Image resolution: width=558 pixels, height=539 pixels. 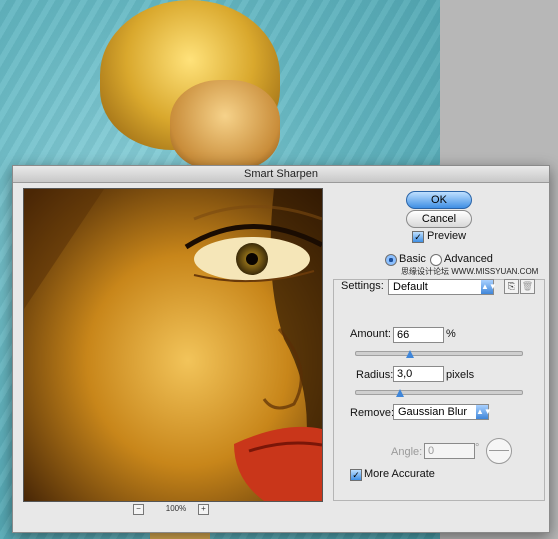 I want to click on remove-label: Remove:, so click(x=372, y=413).